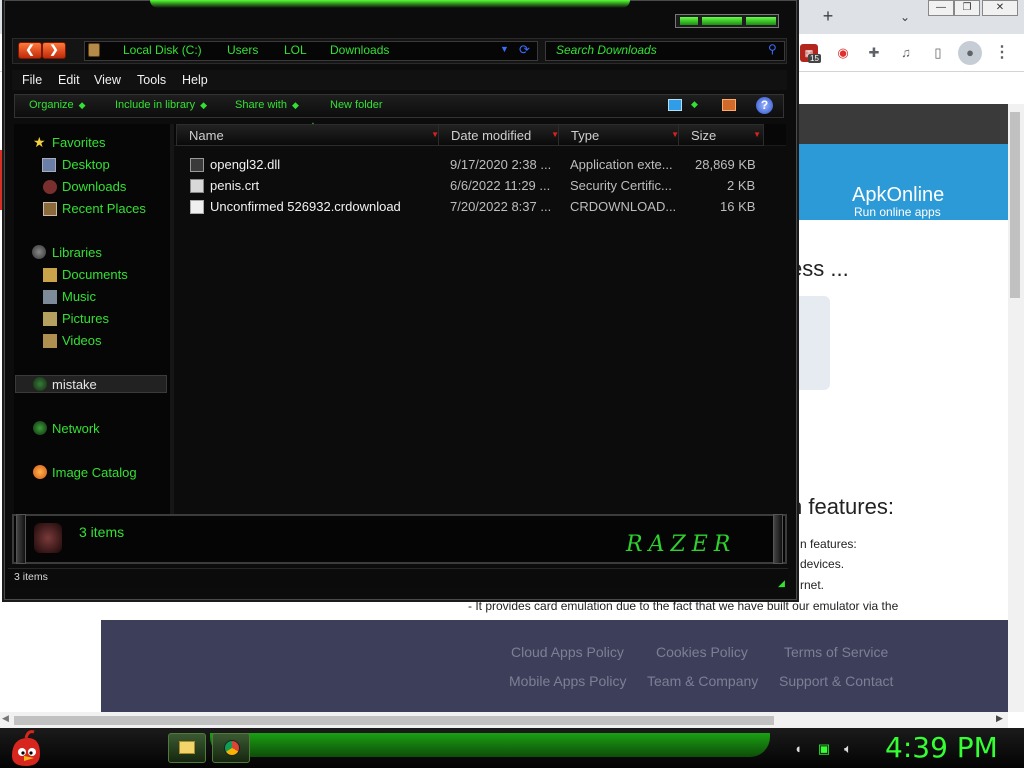 The height and width of the screenshot is (771, 1024). I want to click on footer-link-support-contact: Support & Contact, so click(836, 681).